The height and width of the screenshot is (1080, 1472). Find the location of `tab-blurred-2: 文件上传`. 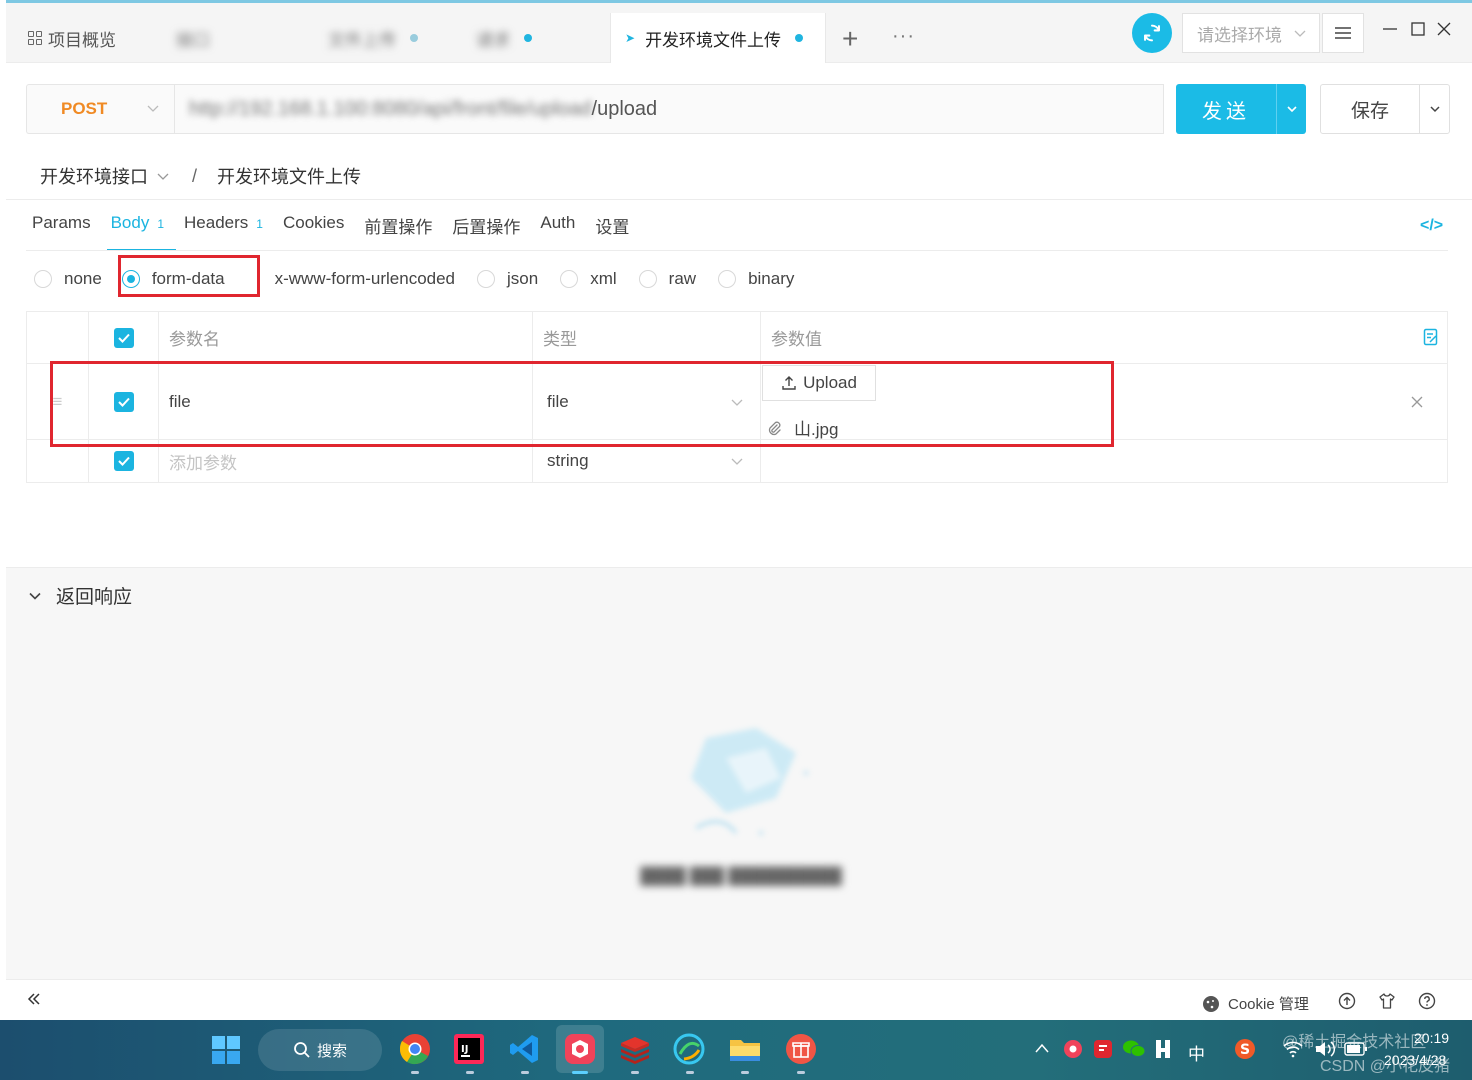

tab-blurred-2: 文件上传 is located at coordinates (373, 38).